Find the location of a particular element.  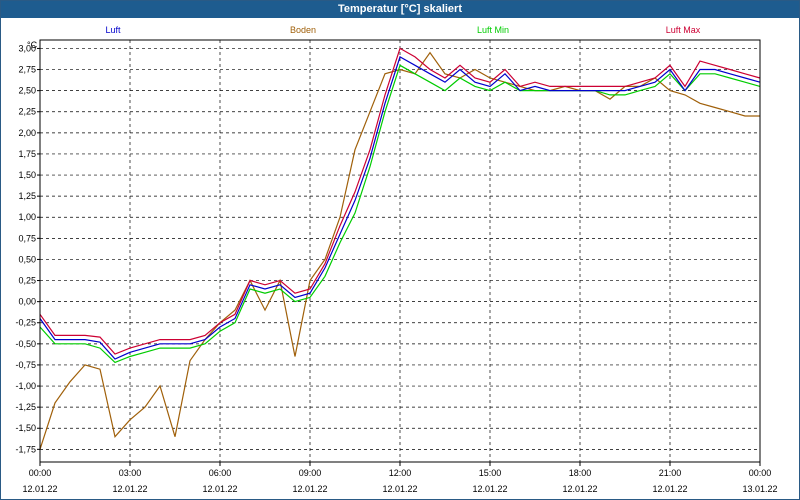

legend-entry-boden: Boden is located at coordinates (303, 30).